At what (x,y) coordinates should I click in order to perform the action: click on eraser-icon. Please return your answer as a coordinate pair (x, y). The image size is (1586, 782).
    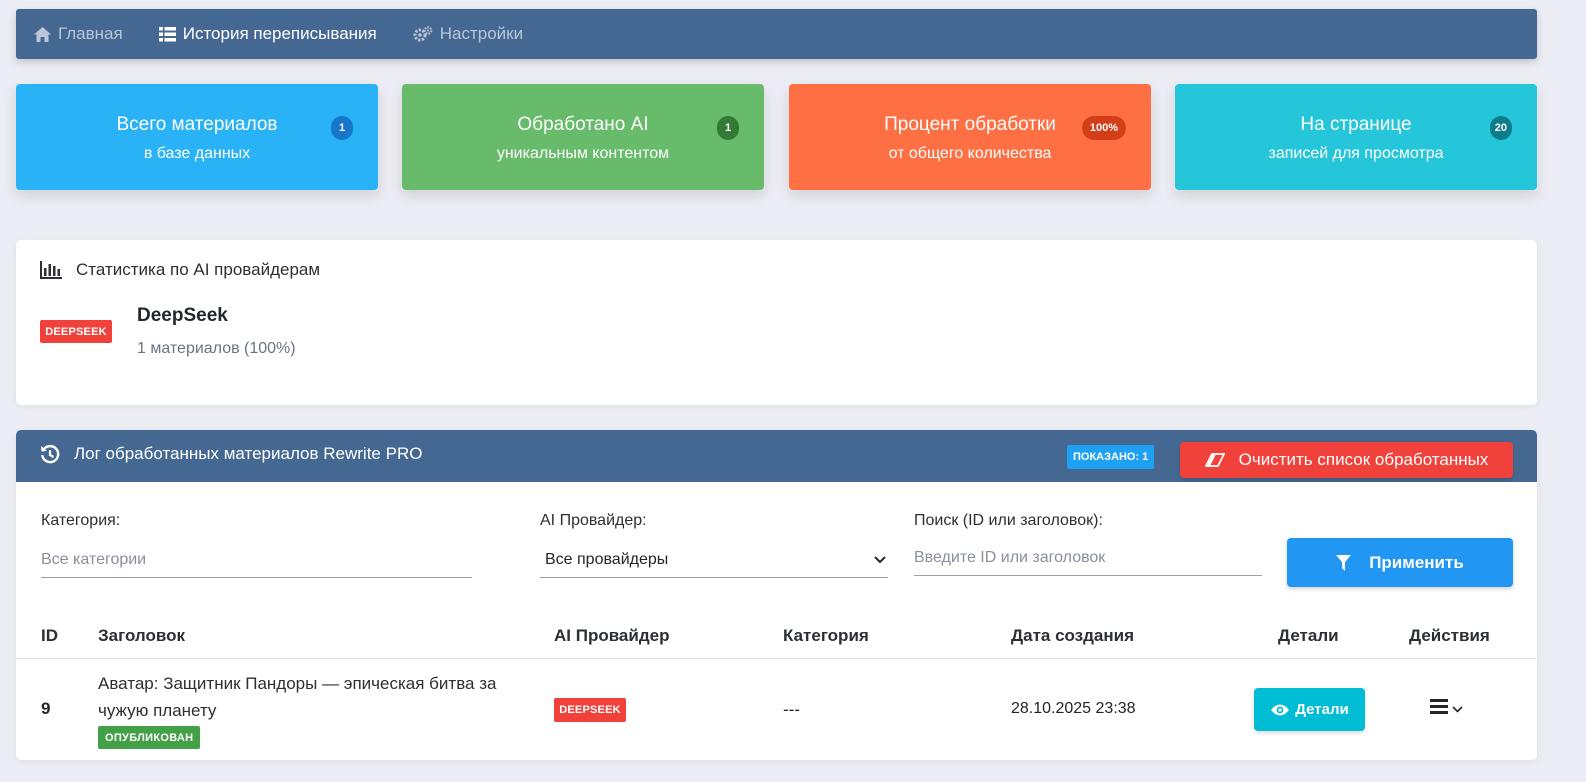
    Looking at the image, I should click on (1214, 460).